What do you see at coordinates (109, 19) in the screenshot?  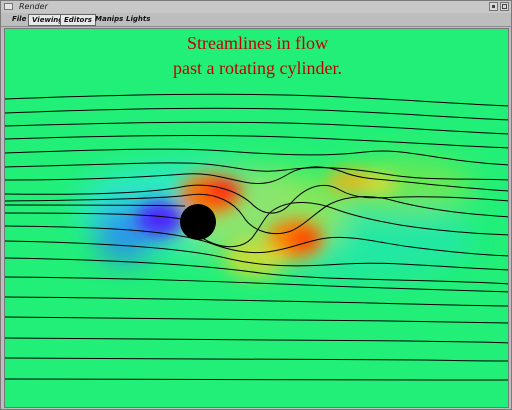 I see `menu-manips: Manips` at bounding box center [109, 19].